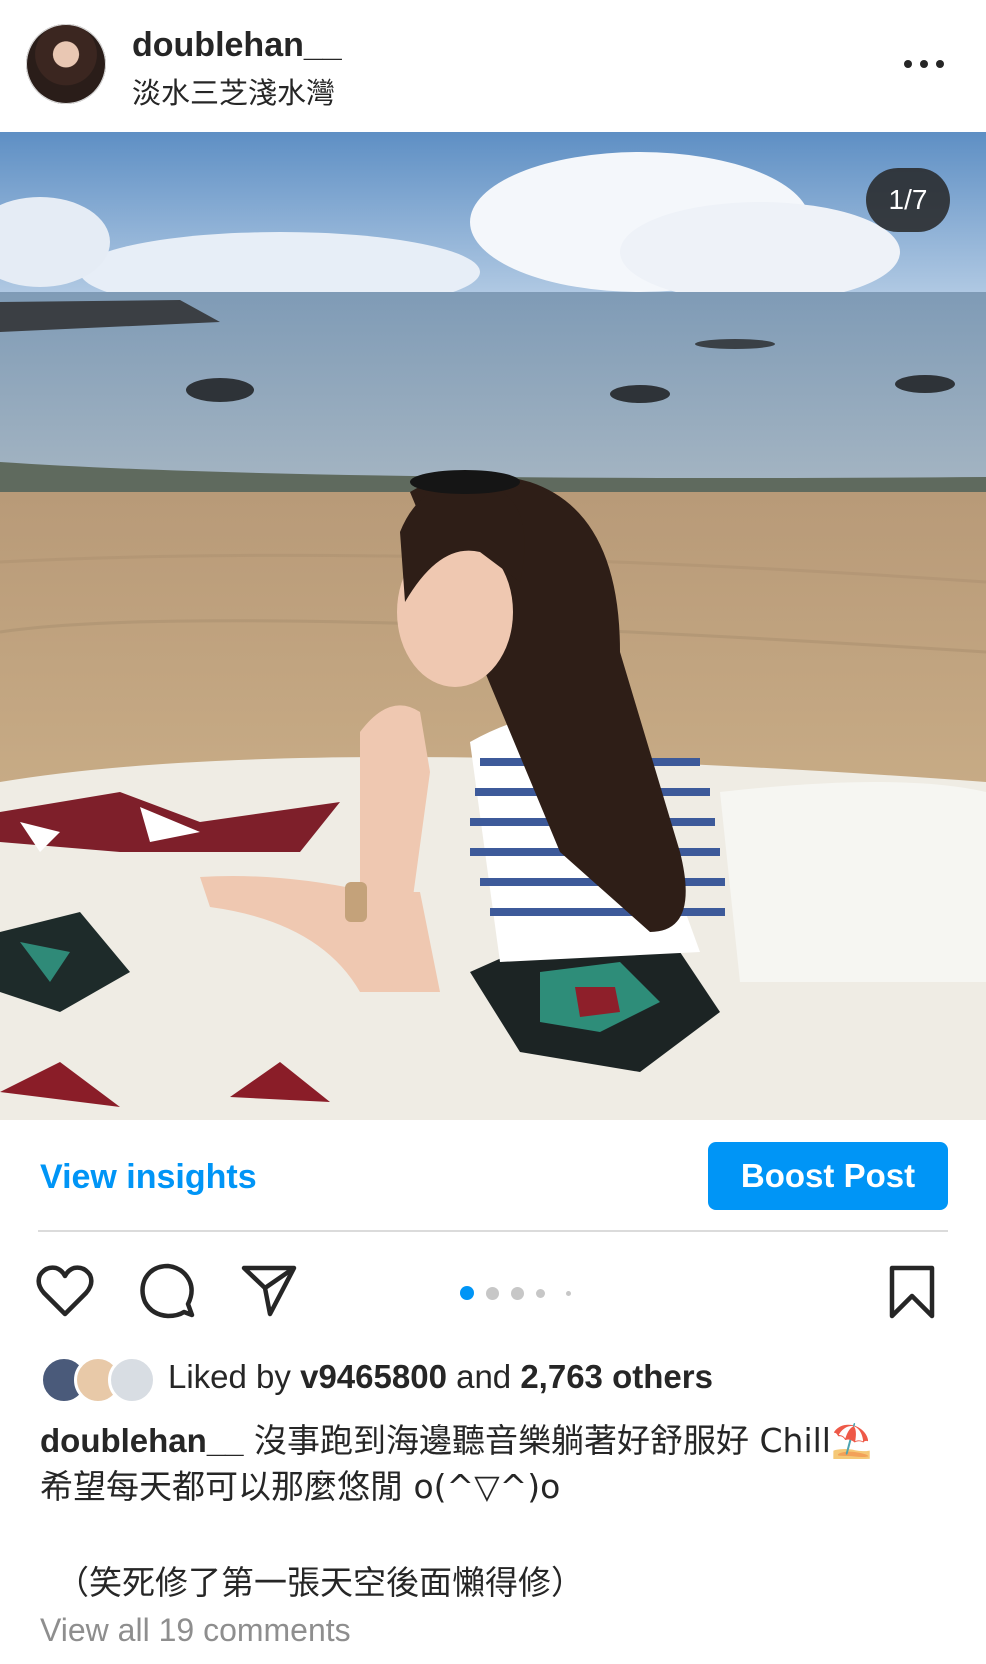 This screenshot has height=1664, width=986. Describe the element at coordinates (483, 1376) in the screenshot. I see `likes-middle: and` at that location.